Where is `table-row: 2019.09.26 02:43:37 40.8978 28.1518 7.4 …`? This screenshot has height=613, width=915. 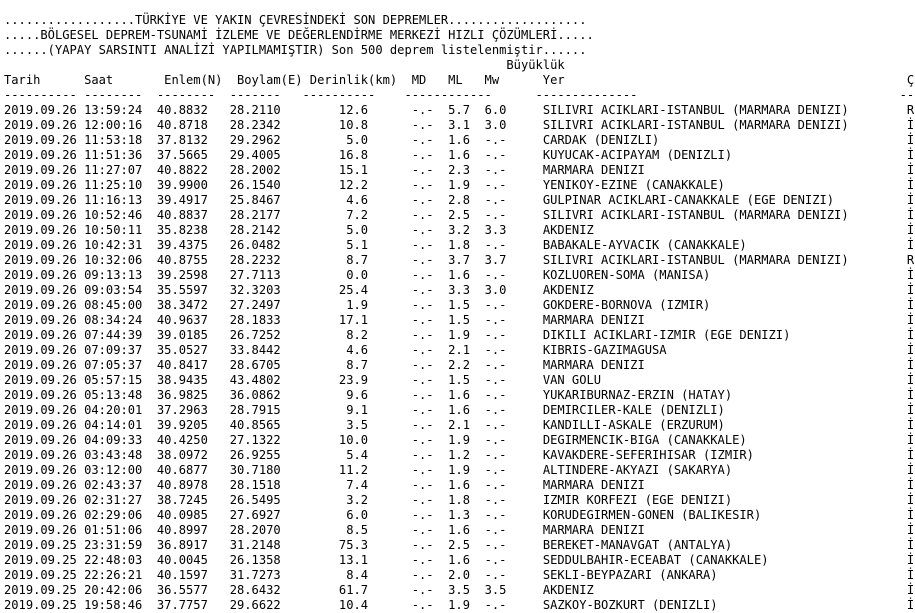 table-row: 2019.09.26 02:43:37 40.8978 28.1518 7.4 … is located at coordinates (459, 485).